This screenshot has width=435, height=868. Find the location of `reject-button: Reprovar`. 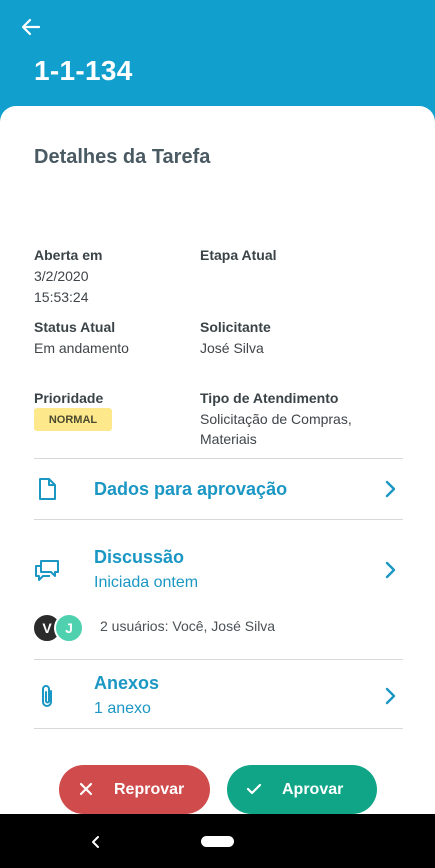

reject-button: Reprovar is located at coordinates (134, 789).